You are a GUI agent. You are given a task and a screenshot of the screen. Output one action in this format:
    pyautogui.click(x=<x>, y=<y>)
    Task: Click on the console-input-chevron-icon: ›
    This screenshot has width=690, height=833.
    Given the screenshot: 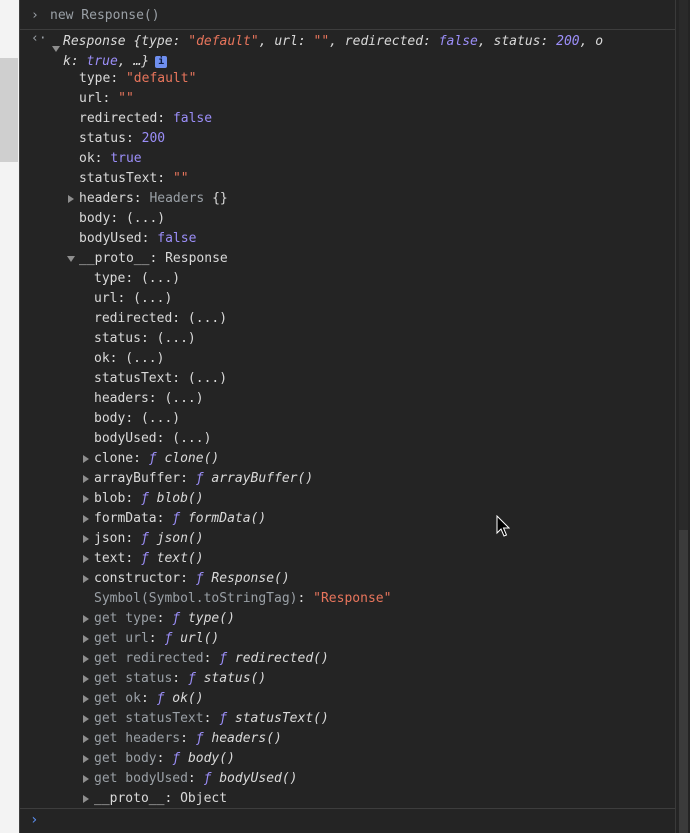 What is the action you would take?
    pyautogui.click(x=34, y=820)
    